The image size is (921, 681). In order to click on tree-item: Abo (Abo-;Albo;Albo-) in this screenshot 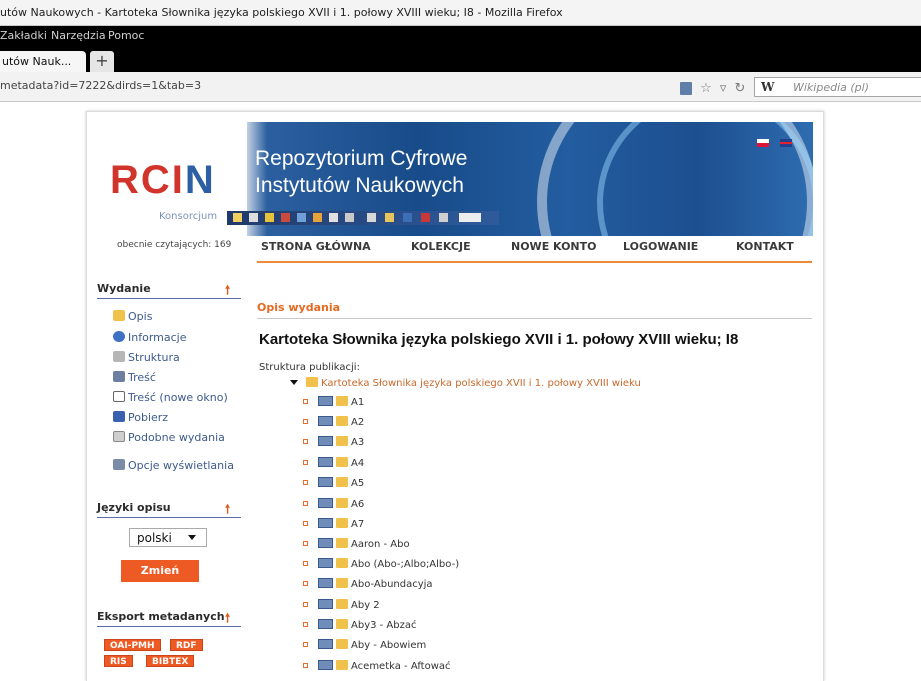, I will do `click(381, 564)`.